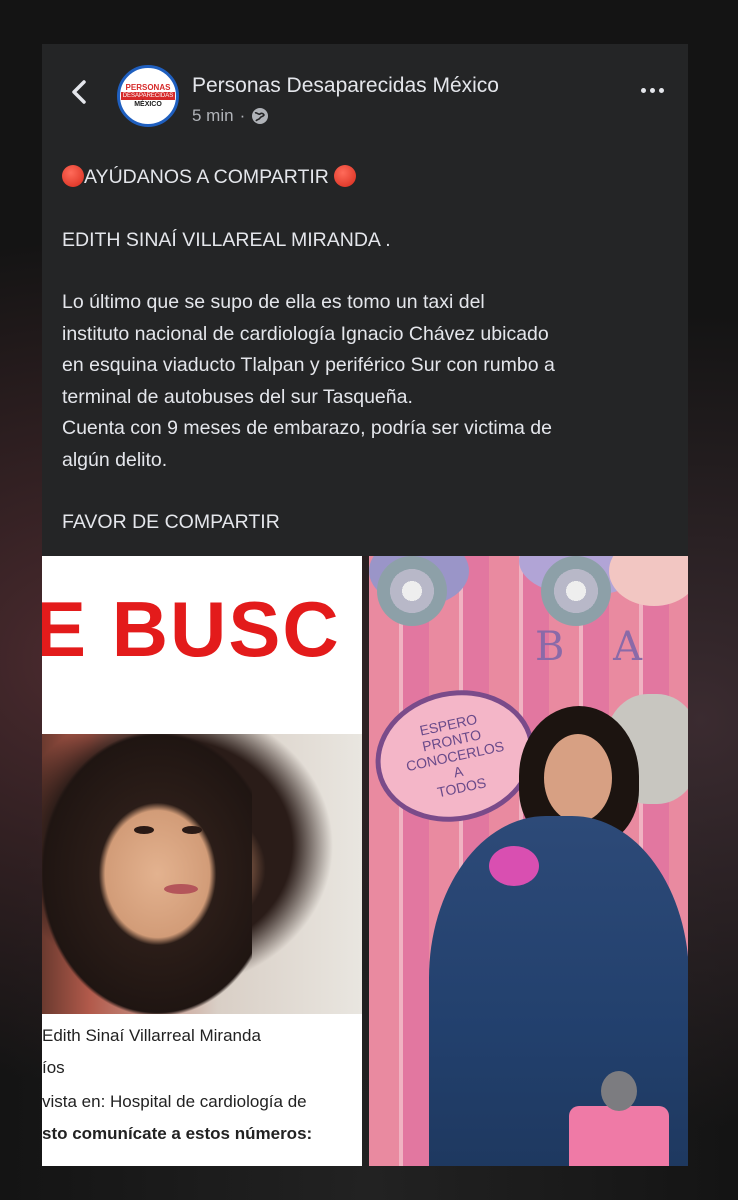 The width and height of the screenshot is (738, 1200). What do you see at coordinates (174, 1101) in the screenshot?
I see `poster-last-seen: vista en: Hospital de cardiología de` at bounding box center [174, 1101].